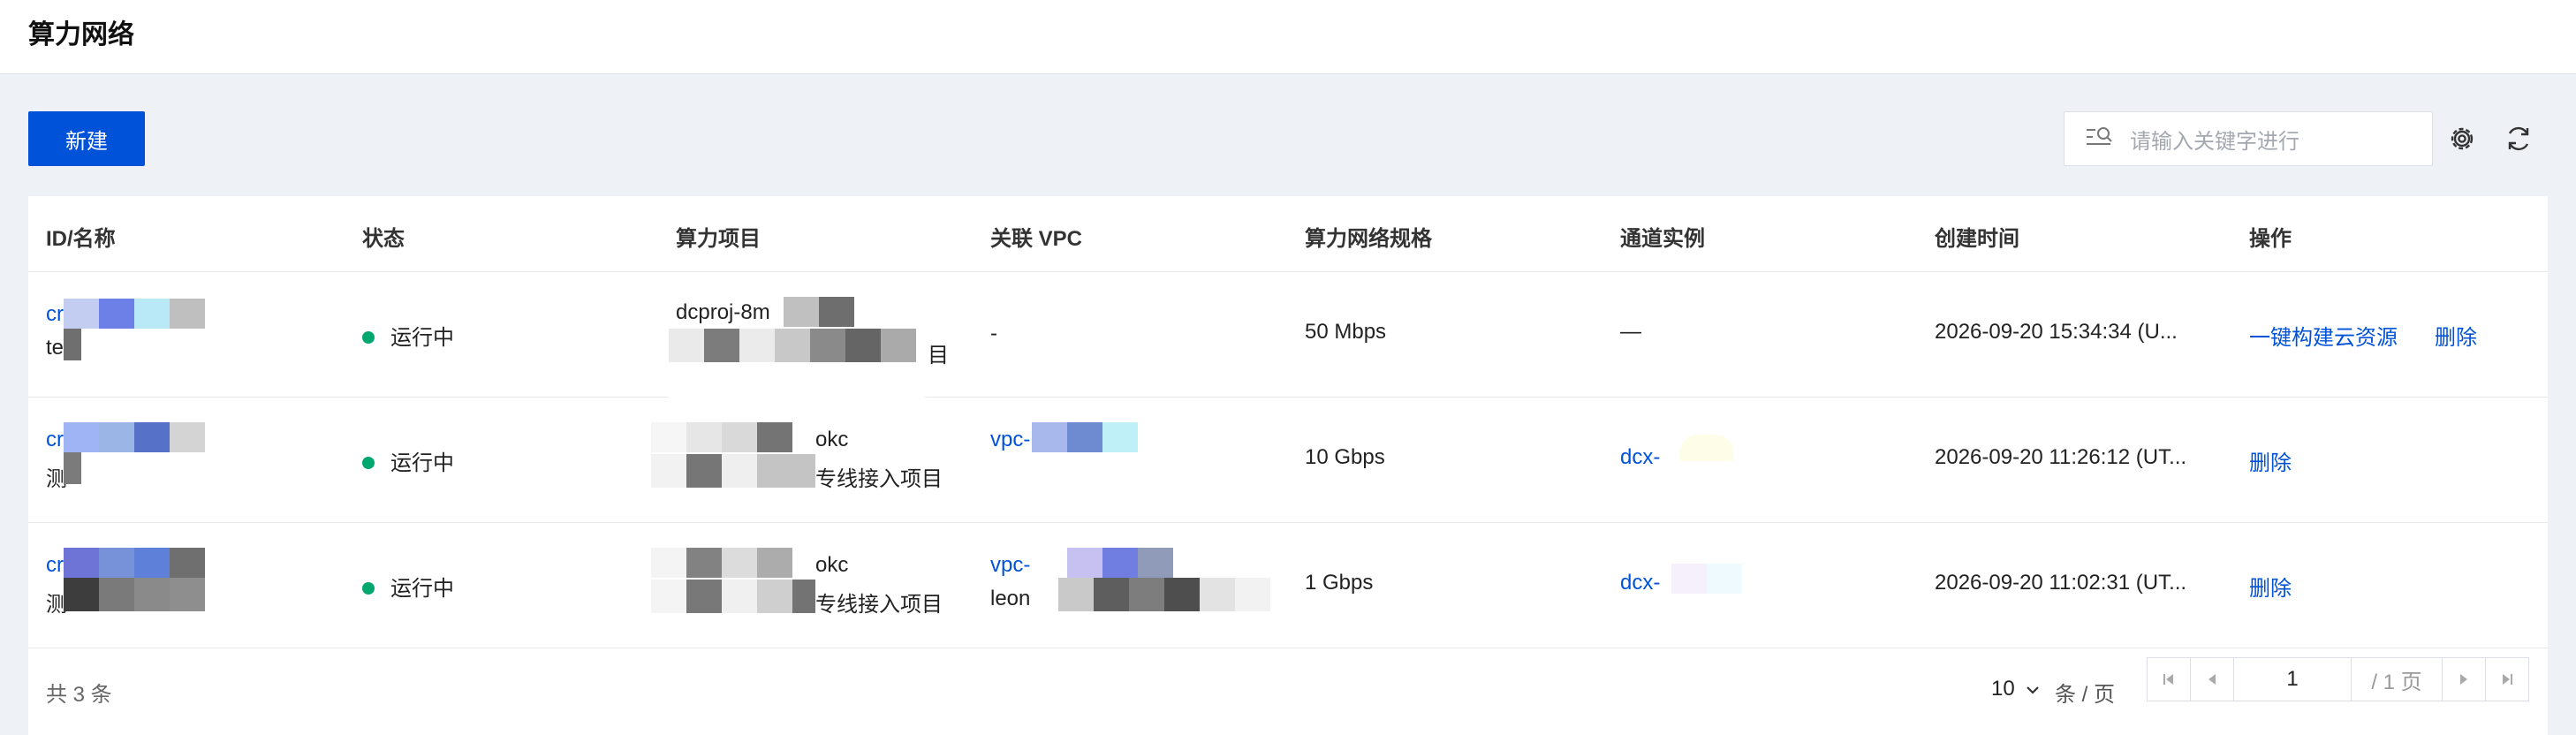  Describe the element at coordinates (81, 35) in the screenshot. I see `page-title: 算力网络` at that location.